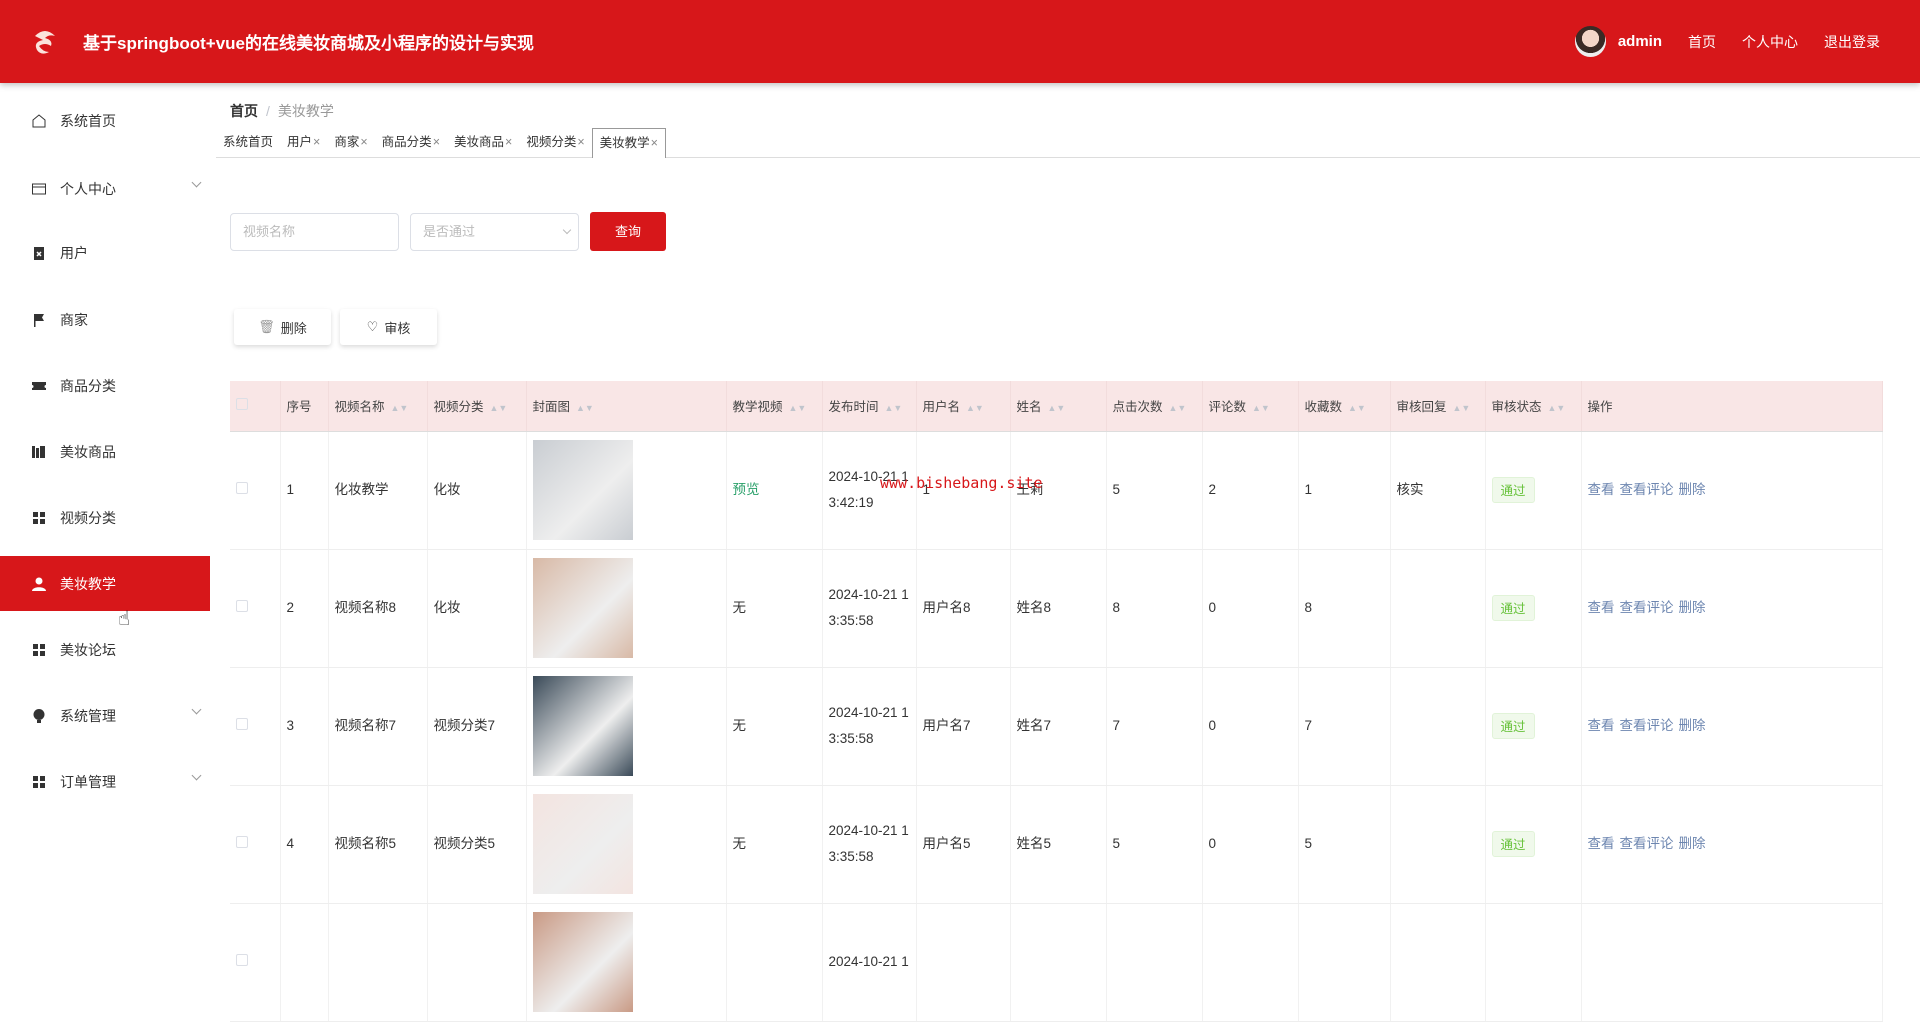 The image size is (1920, 1022). I want to click on tab-2: 商家×, so click(350, 142).